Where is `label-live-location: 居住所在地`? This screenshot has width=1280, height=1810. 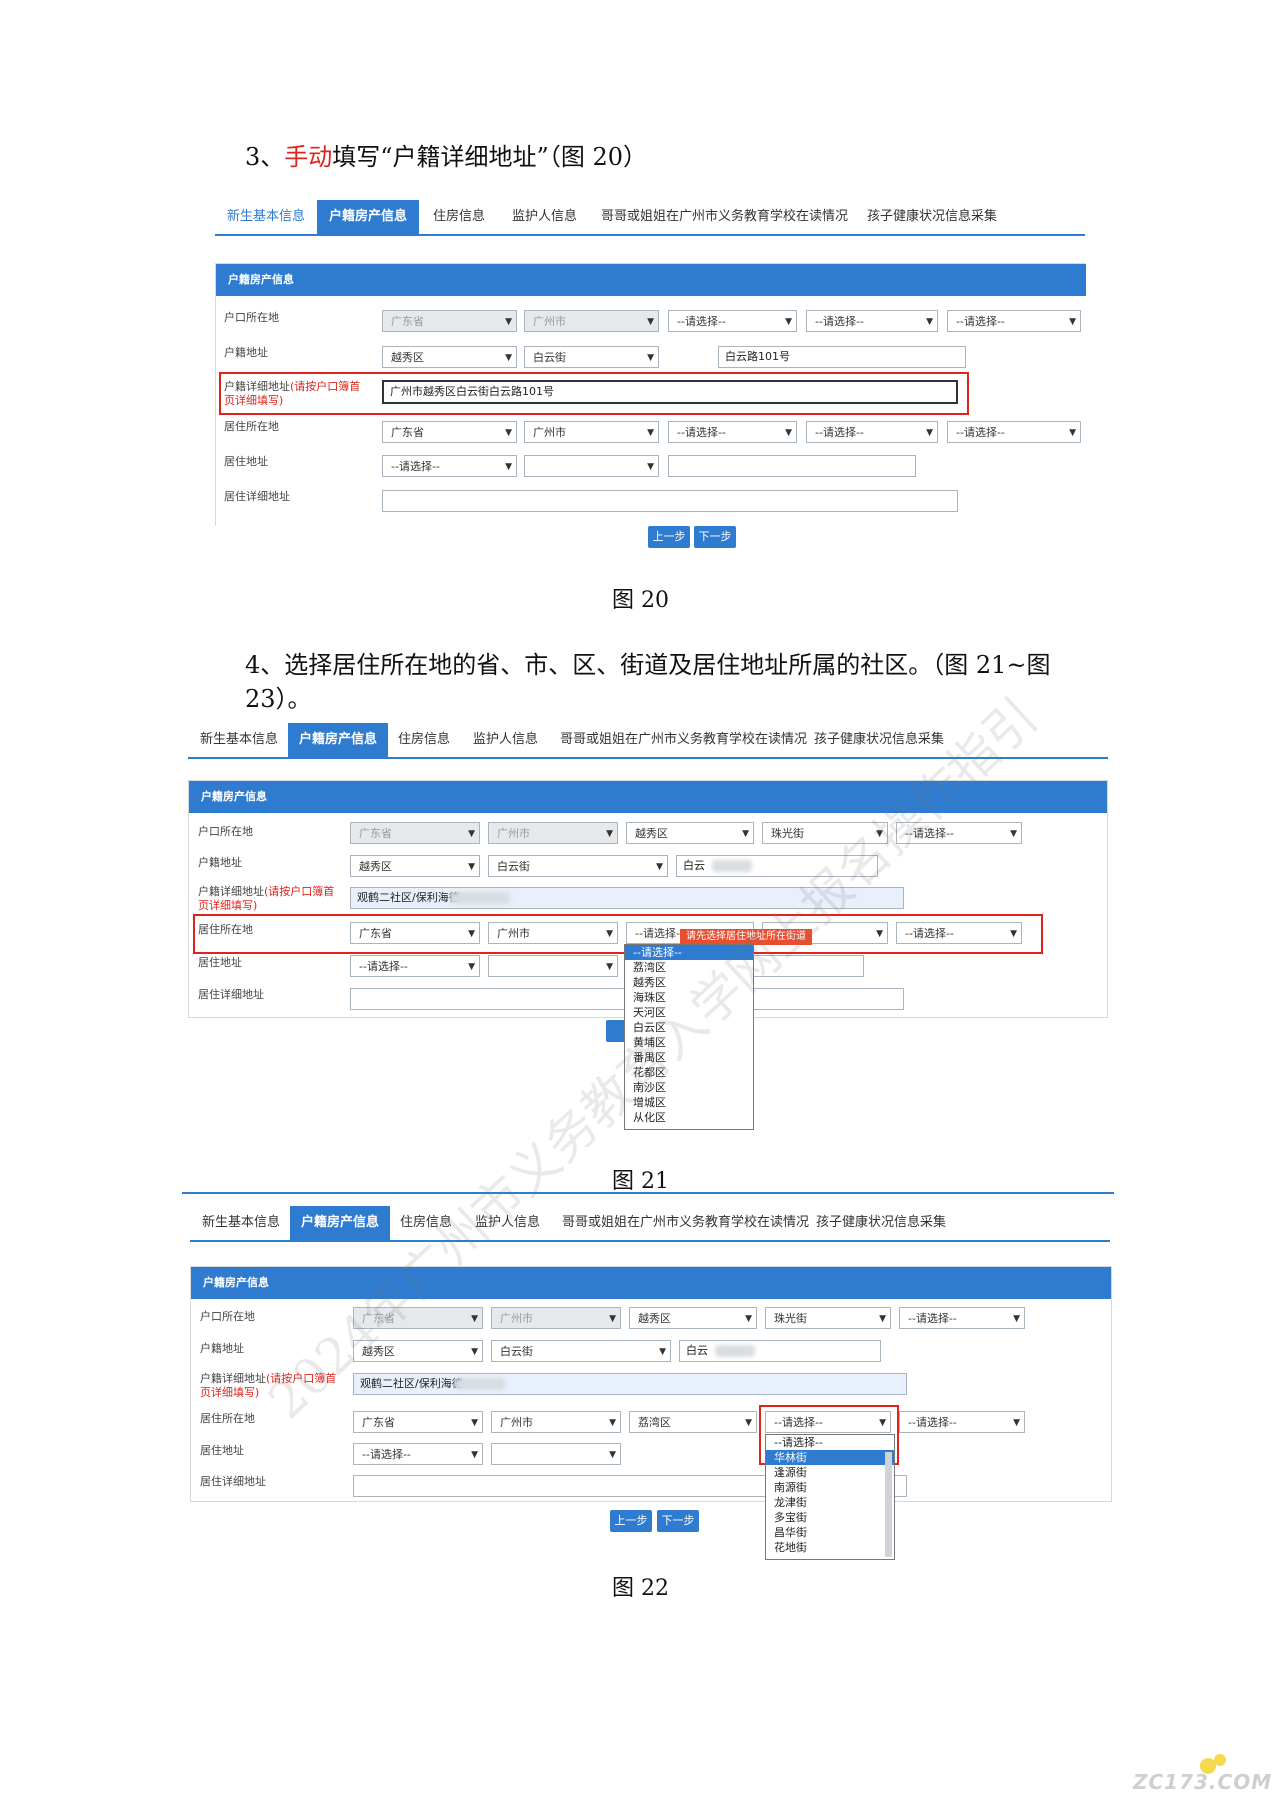 label-live-location: 居住所在地 is located at coordinates (225, 929).